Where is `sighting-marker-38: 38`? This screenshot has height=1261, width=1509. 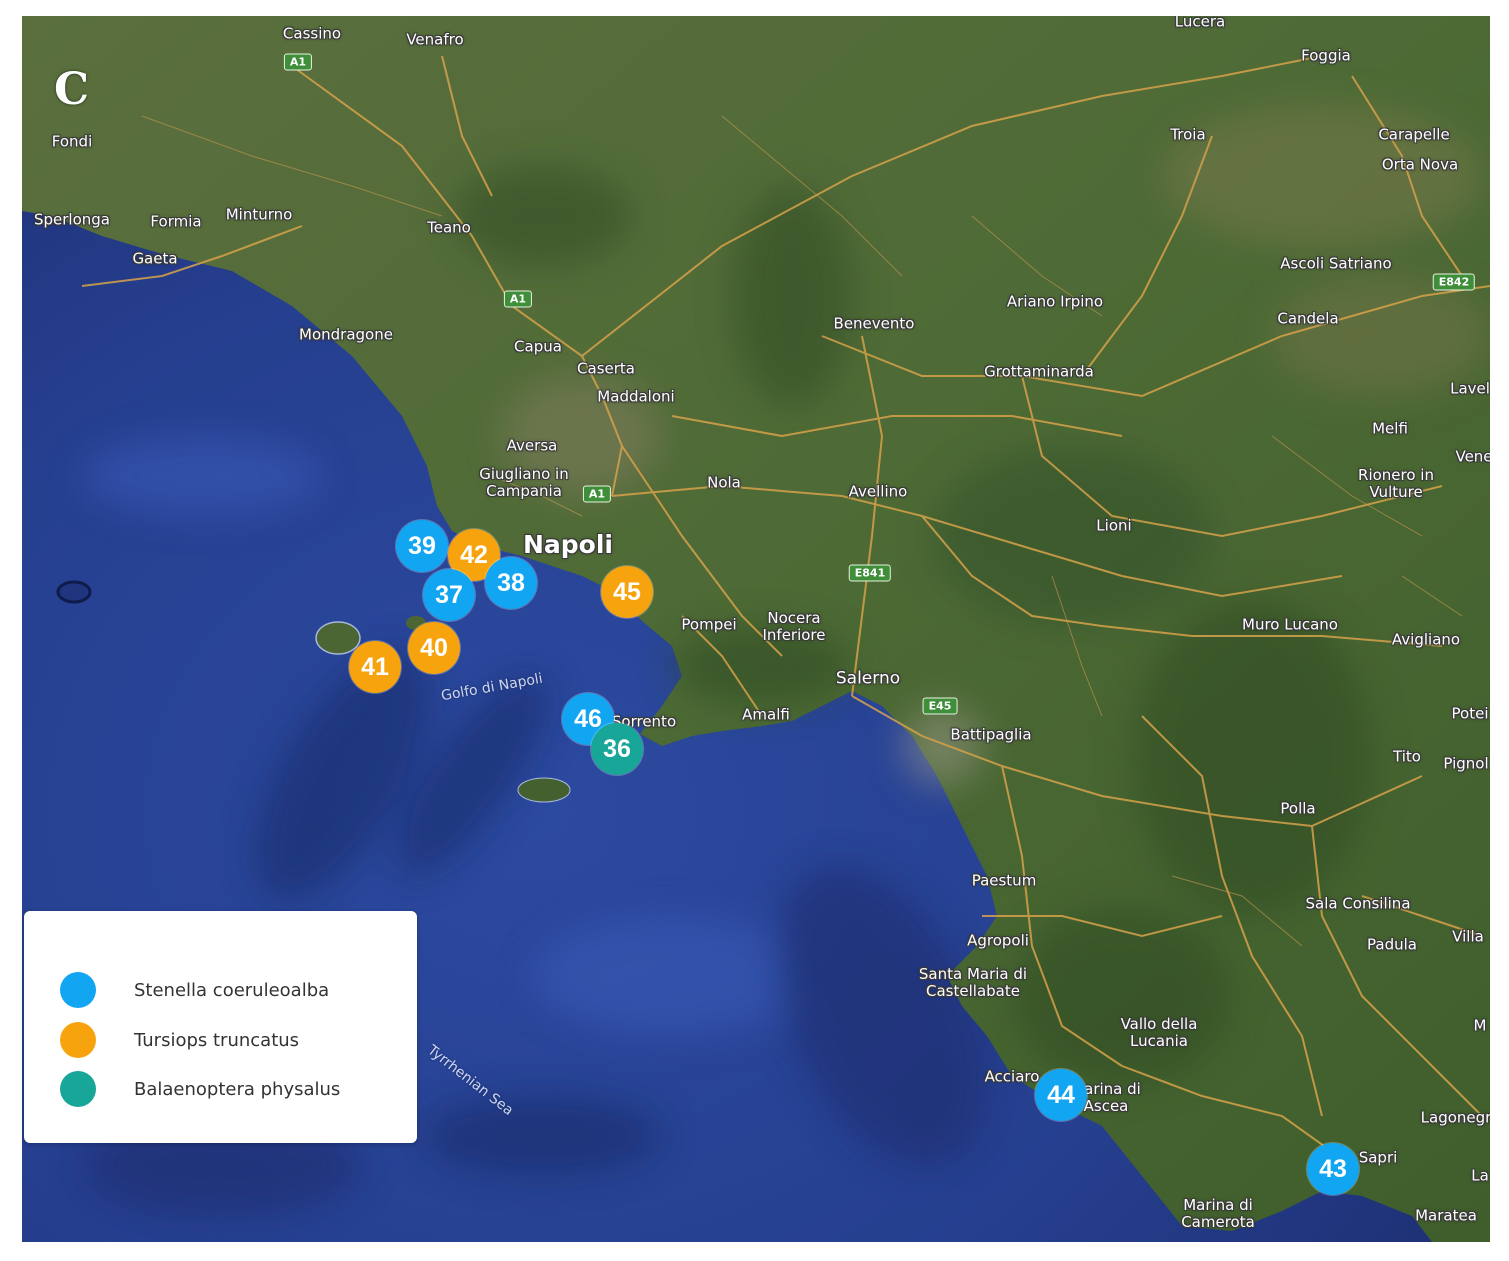 sighting-marker-38: 38 is located at coordinates (511, 583).